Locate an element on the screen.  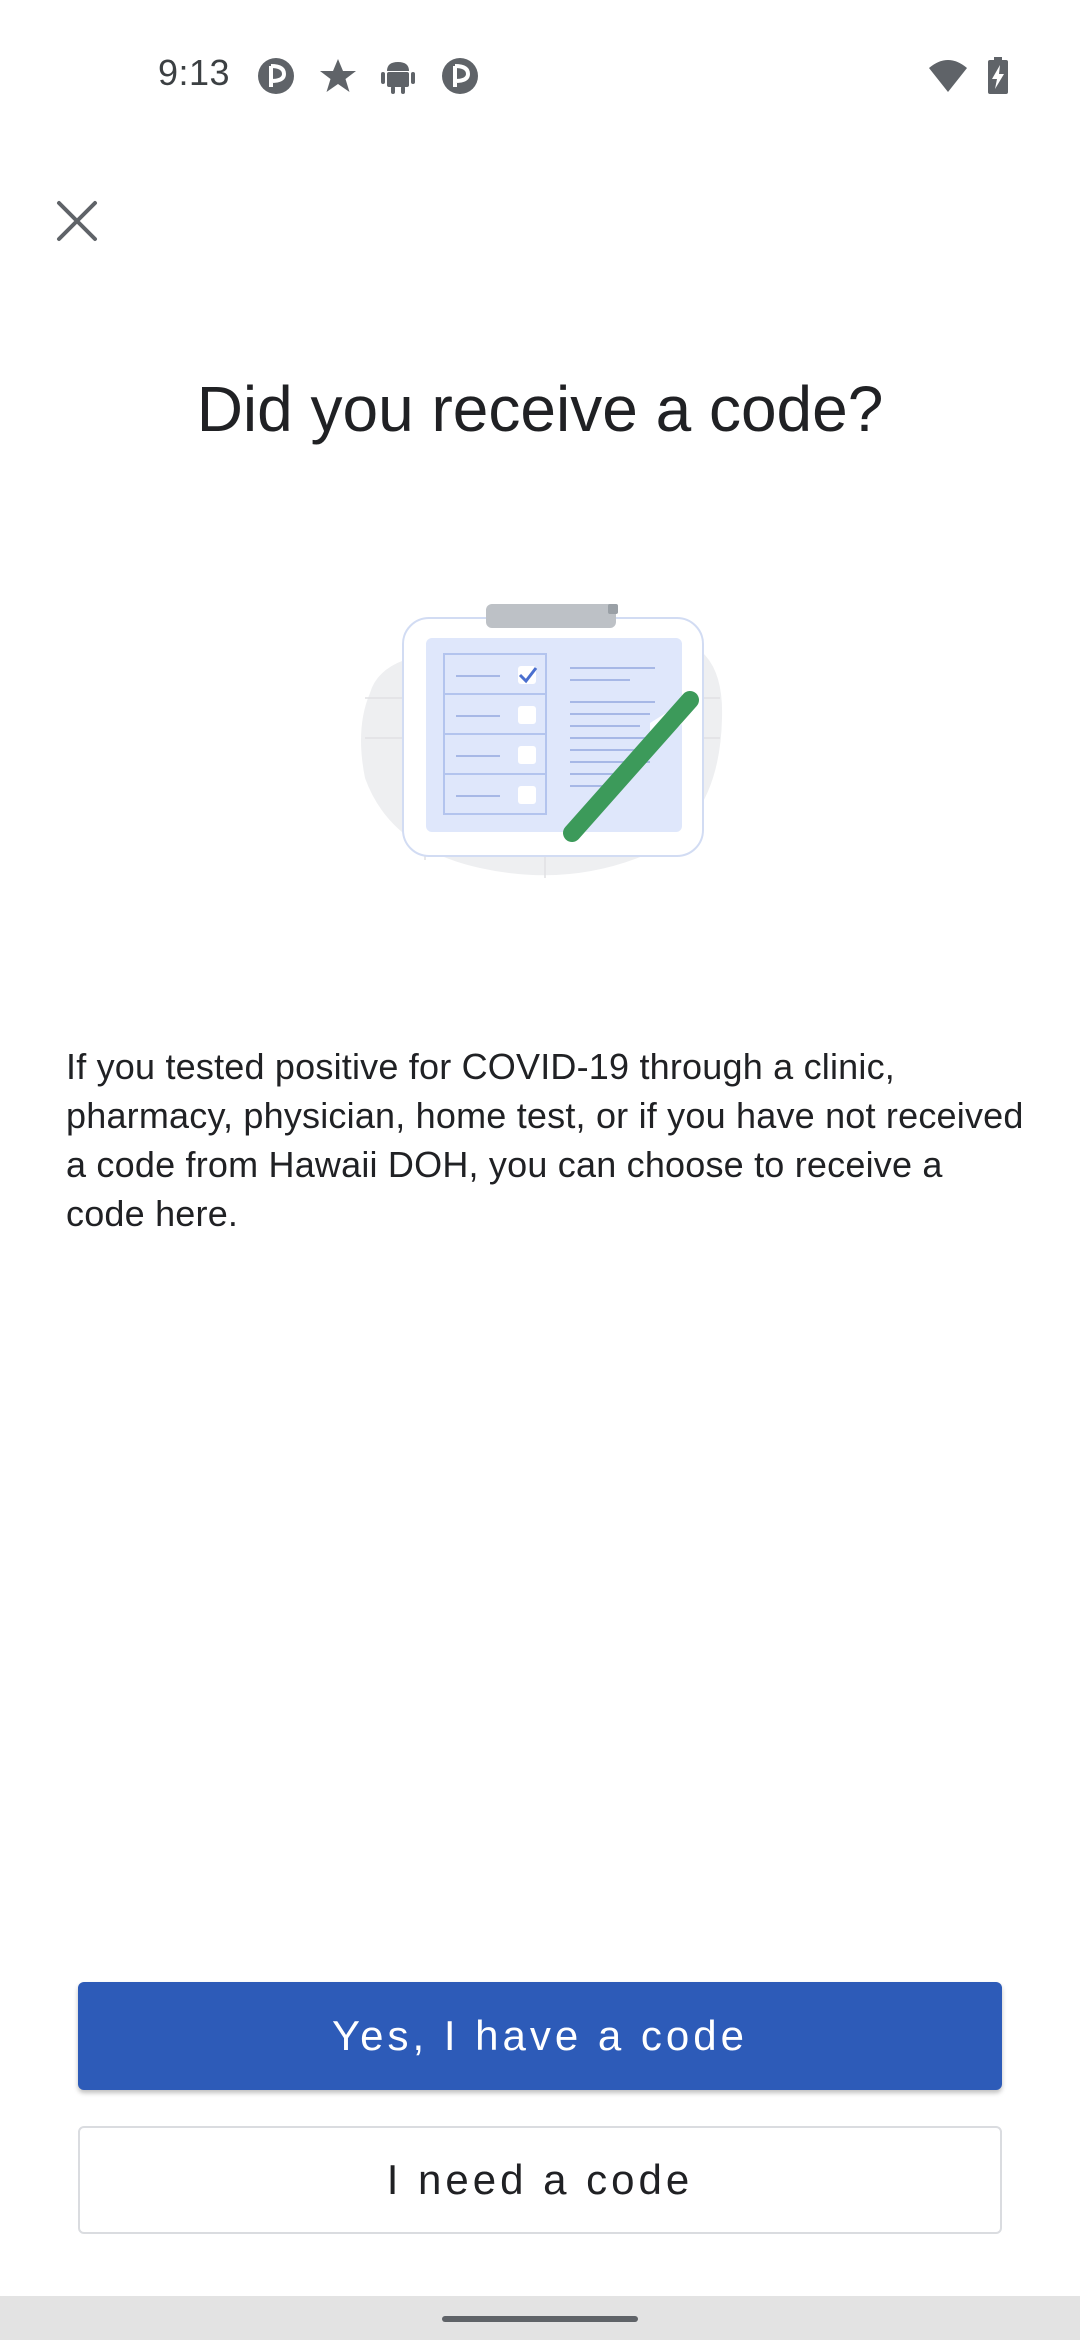
status-time: 9:13 is located at coordinates (194, 72).